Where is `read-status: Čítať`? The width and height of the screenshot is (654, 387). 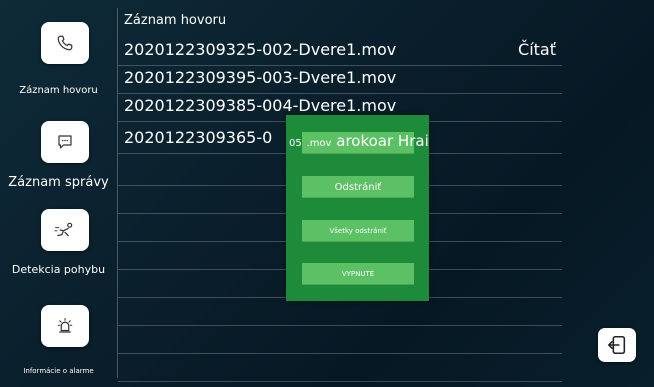
read-status: Čítať is located at coordinates (537, 49).